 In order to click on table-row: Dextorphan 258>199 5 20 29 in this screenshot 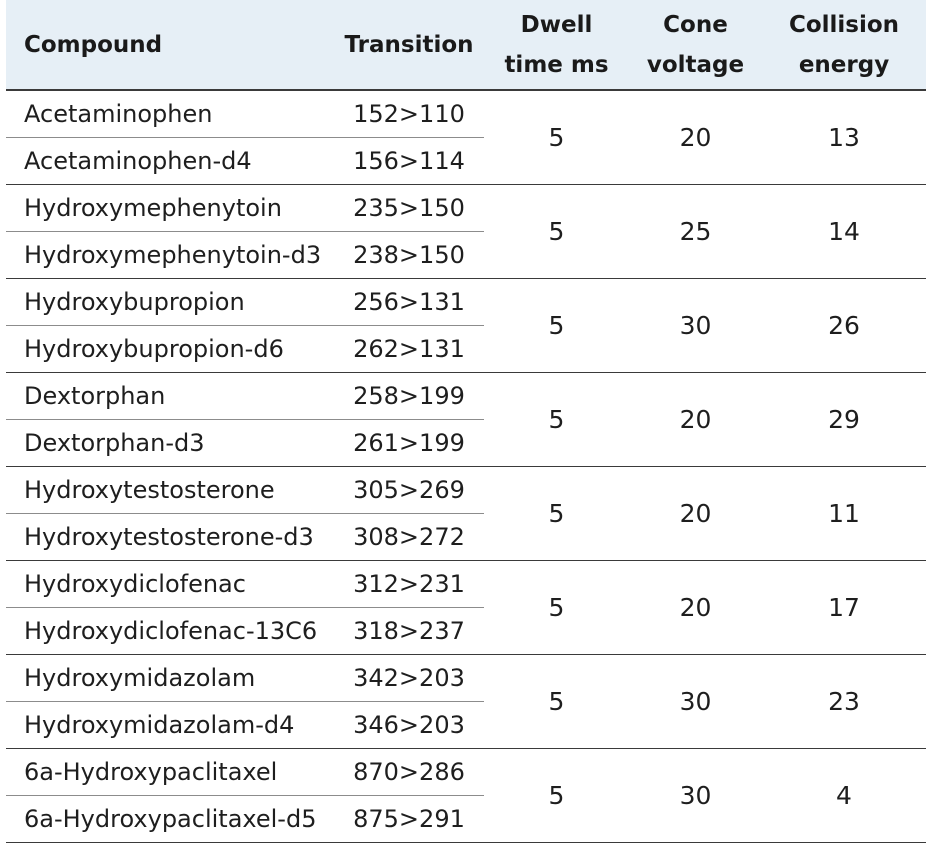, I will do `click(466, 419)`.